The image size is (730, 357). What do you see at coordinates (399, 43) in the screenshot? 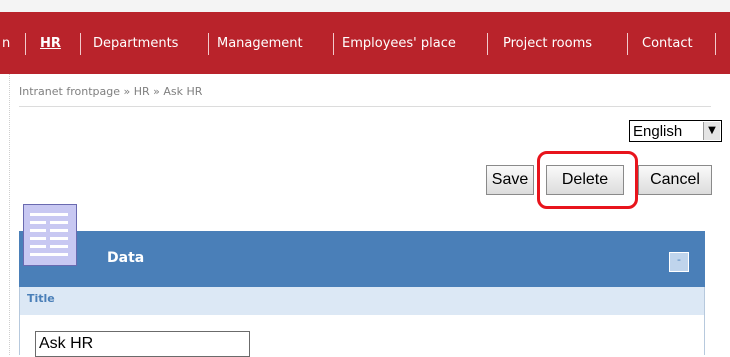
I see `nav-item-employees-place: Employees' place` at bounding box center [399, 43].